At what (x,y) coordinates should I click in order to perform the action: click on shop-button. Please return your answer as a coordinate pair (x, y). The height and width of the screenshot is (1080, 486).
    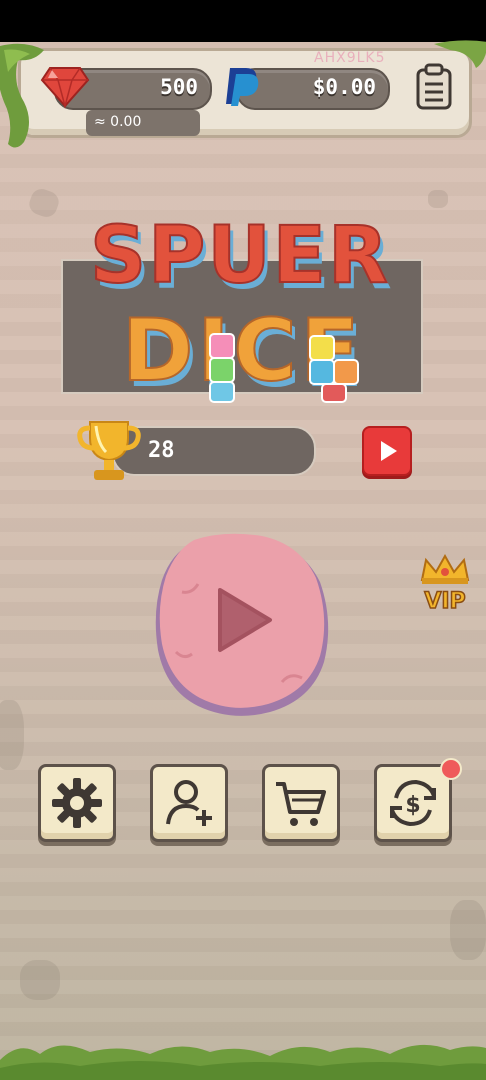
    Looking at the image, I should click on (301, 803).